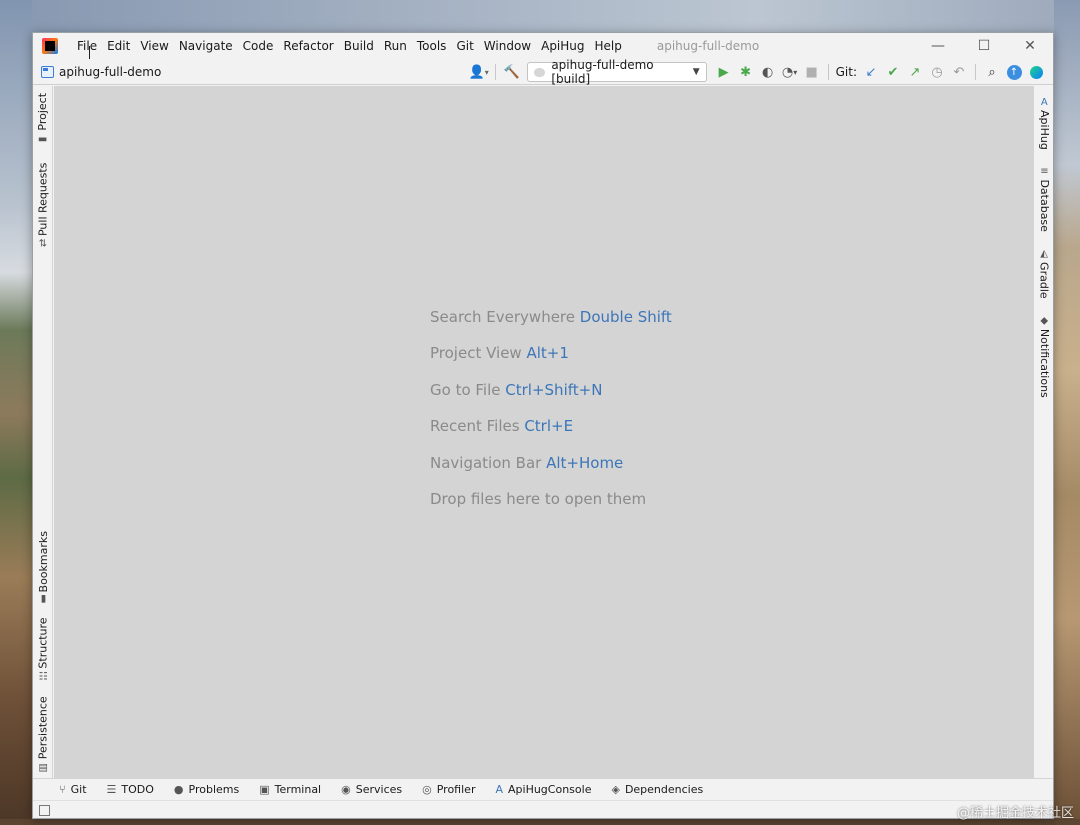 The image size is (1080, 825). I want to click on run-configuration-label: apihug-full-demo [build], so click(602, 72).